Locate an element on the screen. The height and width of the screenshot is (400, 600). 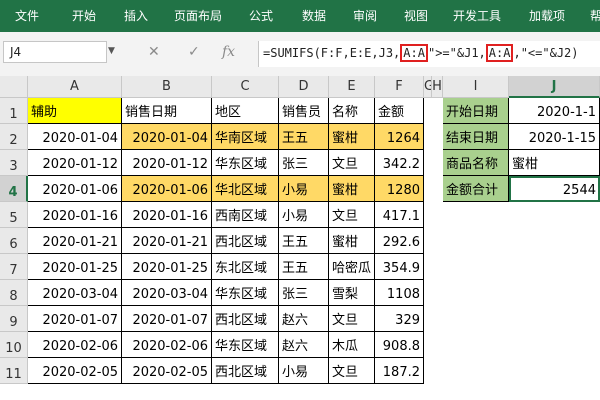
column-header-h: H is located at coordinates (437, 87).